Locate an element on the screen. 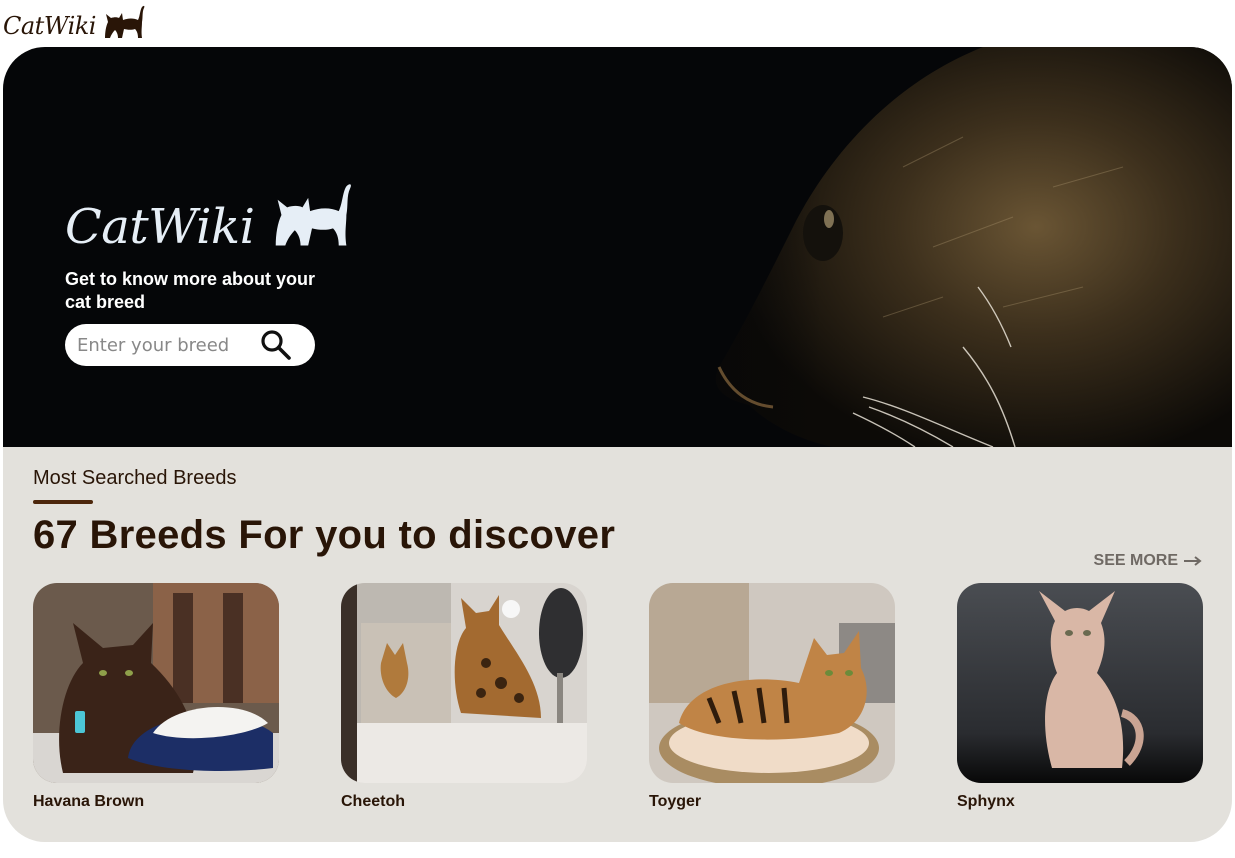  section-underline is located at coordinates (63, 502).